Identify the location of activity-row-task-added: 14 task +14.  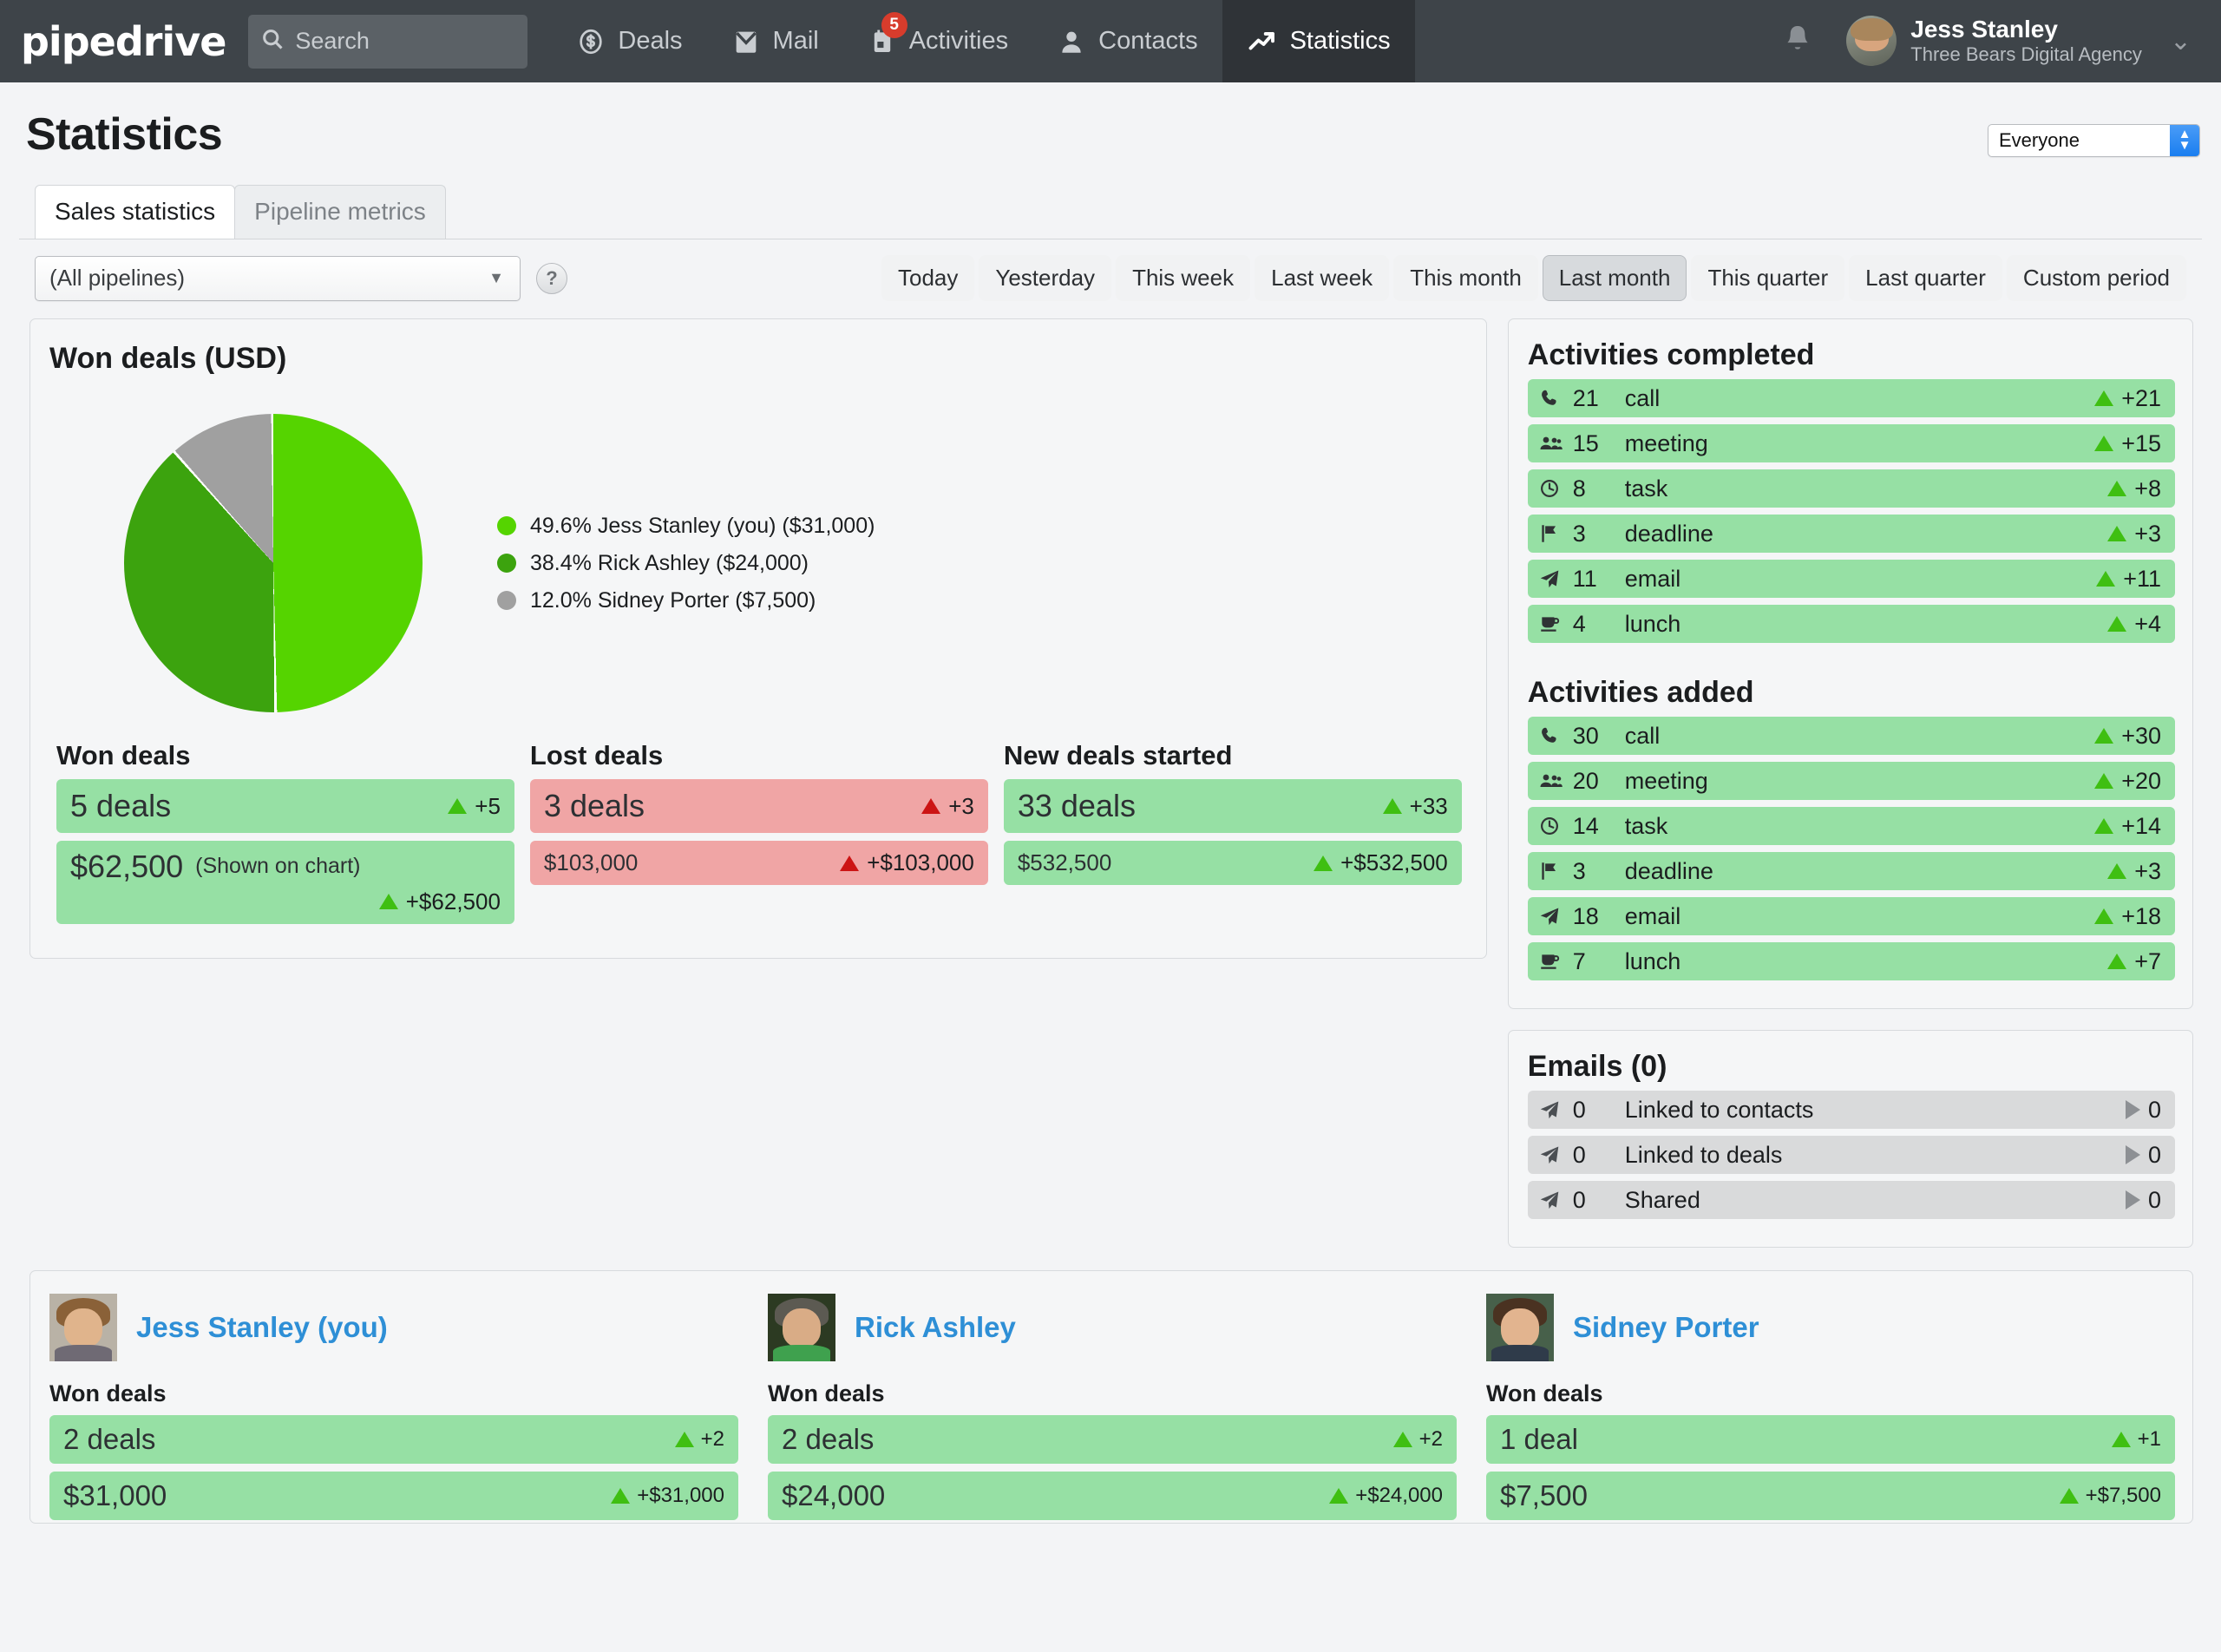
(1851, 826).